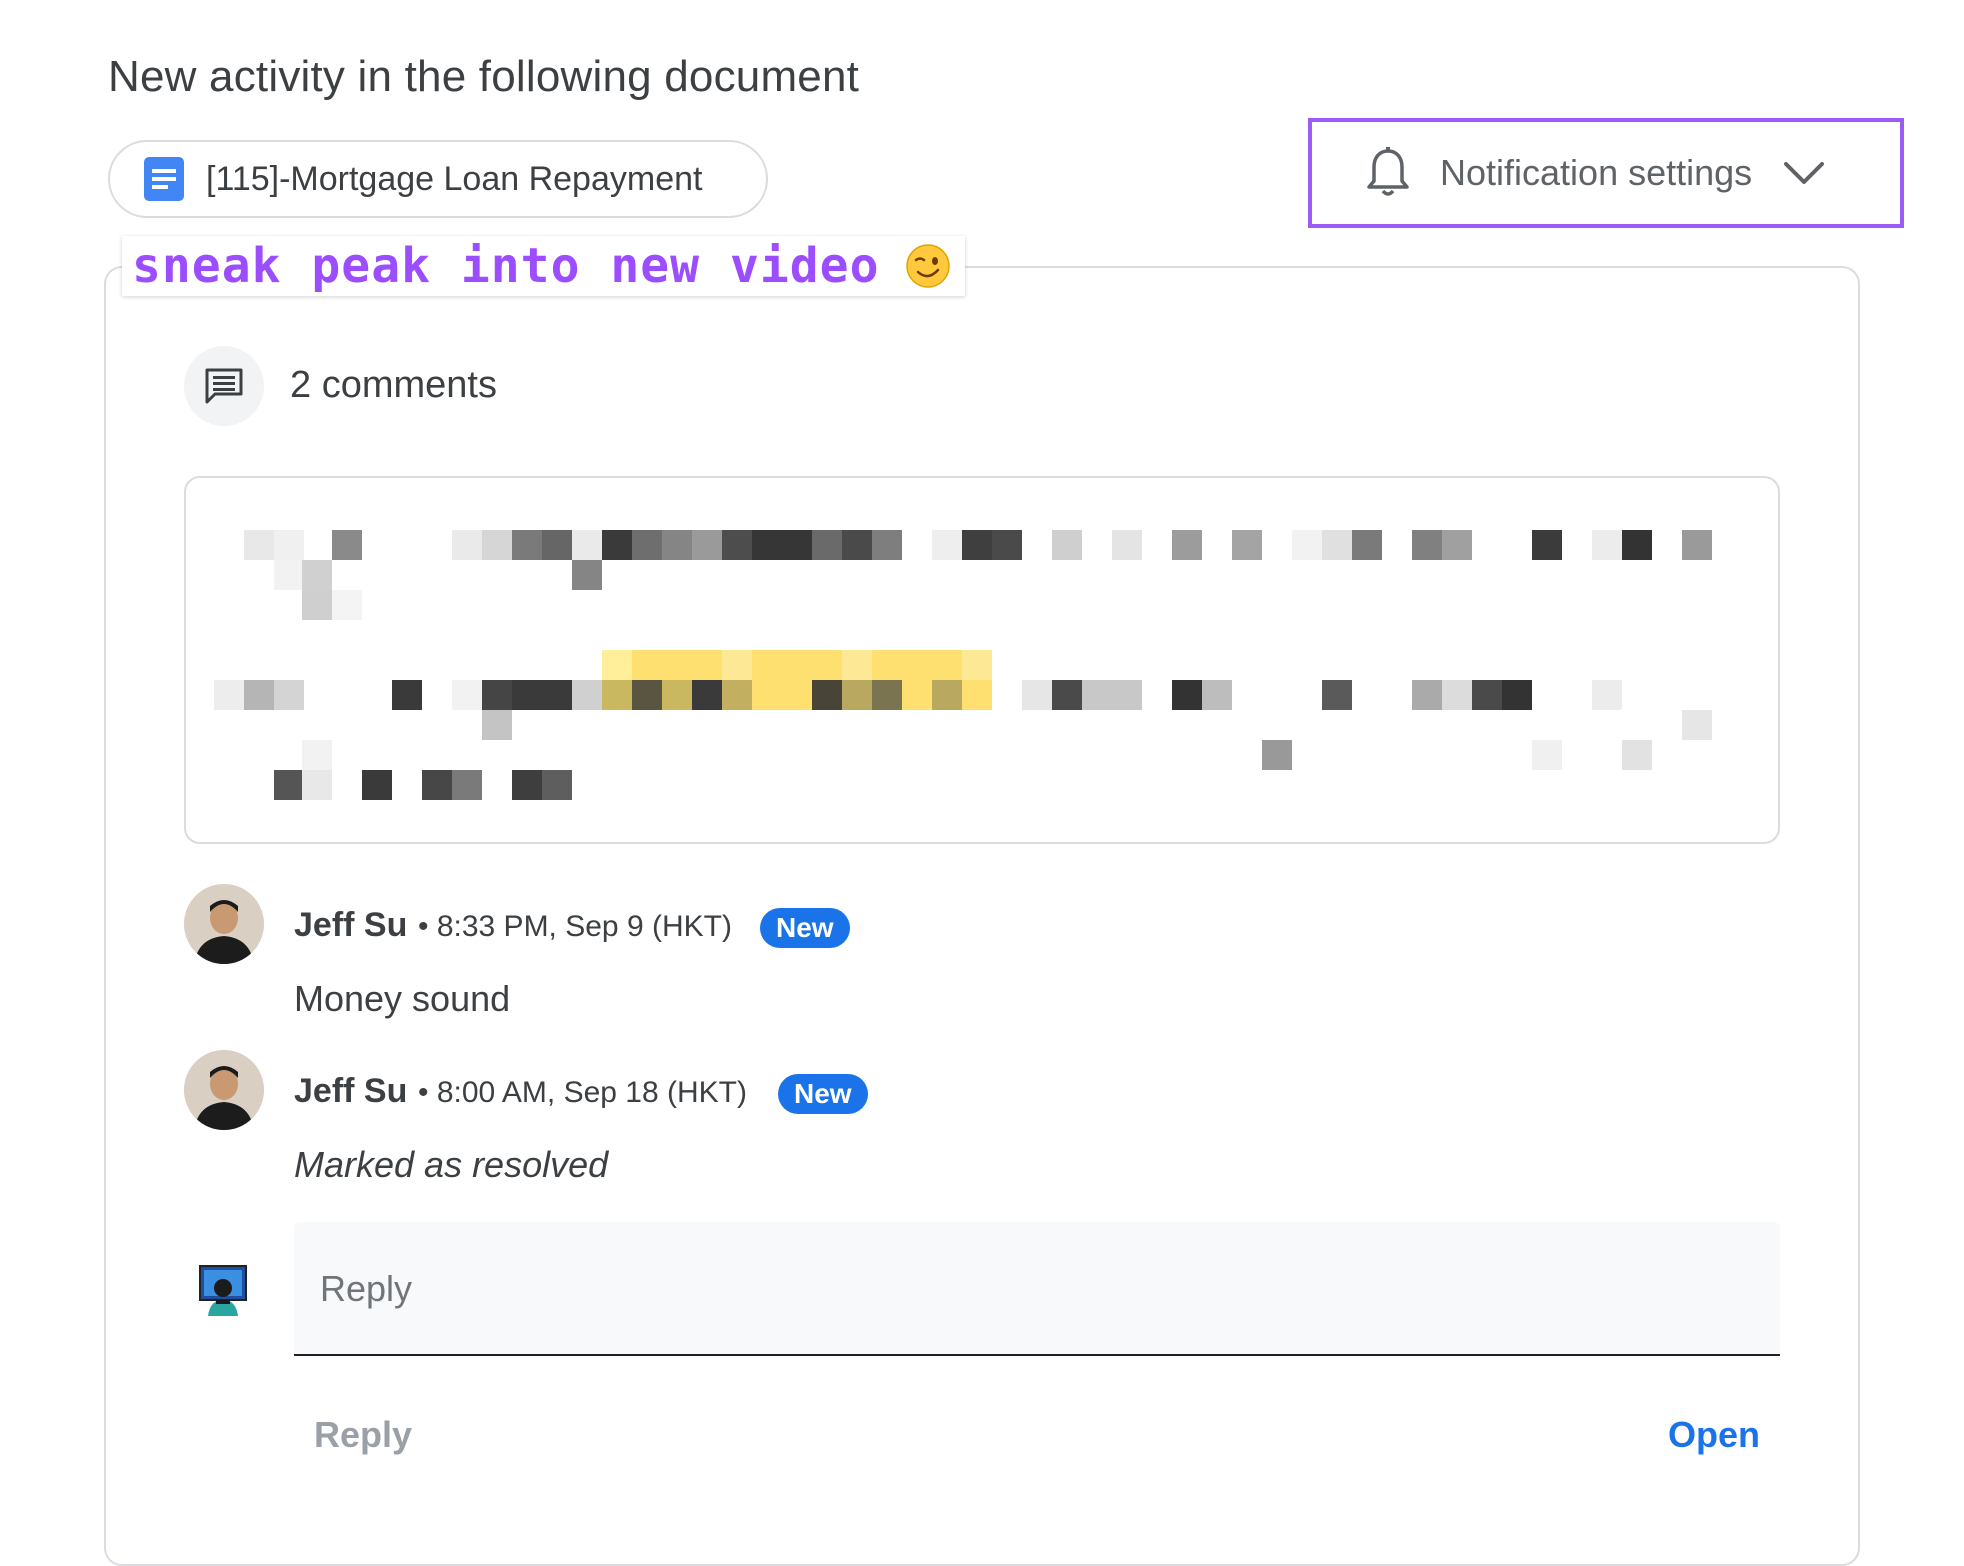  Describe the element at coordinates (484, 76) in the screenshot. I see `email-heading: New activity in the following document` at that location.